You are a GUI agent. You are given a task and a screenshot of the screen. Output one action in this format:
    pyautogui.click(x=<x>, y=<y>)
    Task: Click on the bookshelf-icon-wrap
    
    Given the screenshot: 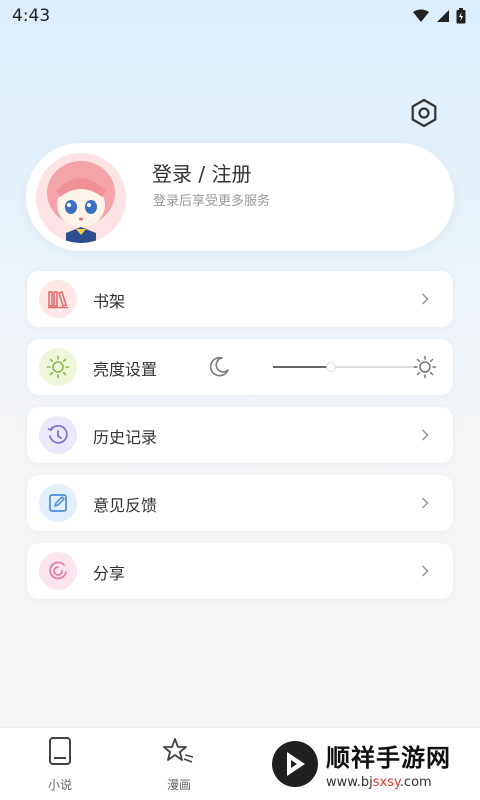 What is the action you would take?
    pyautogui.click(x=58, y=299)
    